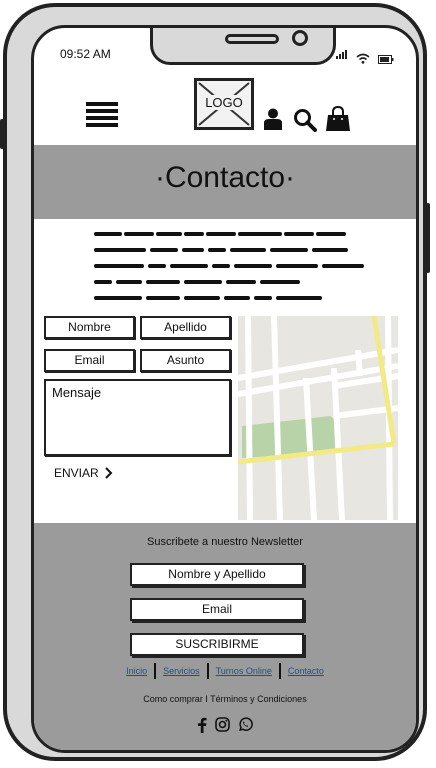 This screenshot has width=436, height=768. What do you see at coordinates (222, 724) in the screenshot?
I see `instagram-icon` at bounding box center [222, 724].